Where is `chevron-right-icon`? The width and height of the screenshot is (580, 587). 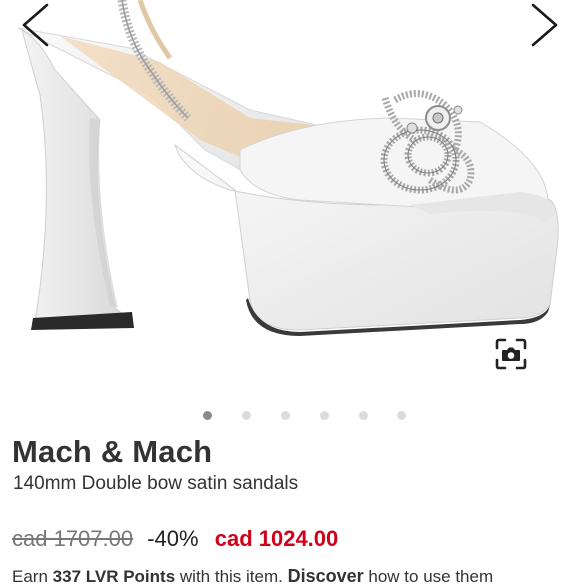 chevron-right-icon is located at coordinates (544, 25).